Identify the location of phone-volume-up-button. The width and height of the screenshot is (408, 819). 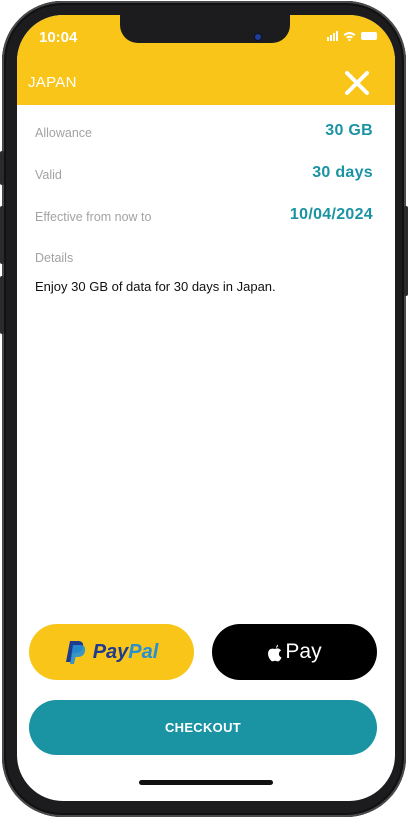
(2, 235).